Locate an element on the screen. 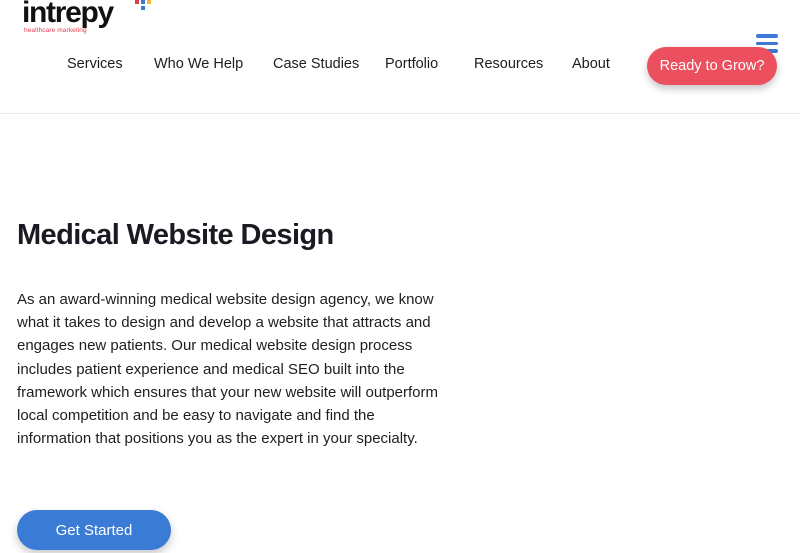 The width and height of the screenshot is (800, 553). get-started-button: Get Started is located at coordinates (94, 530).